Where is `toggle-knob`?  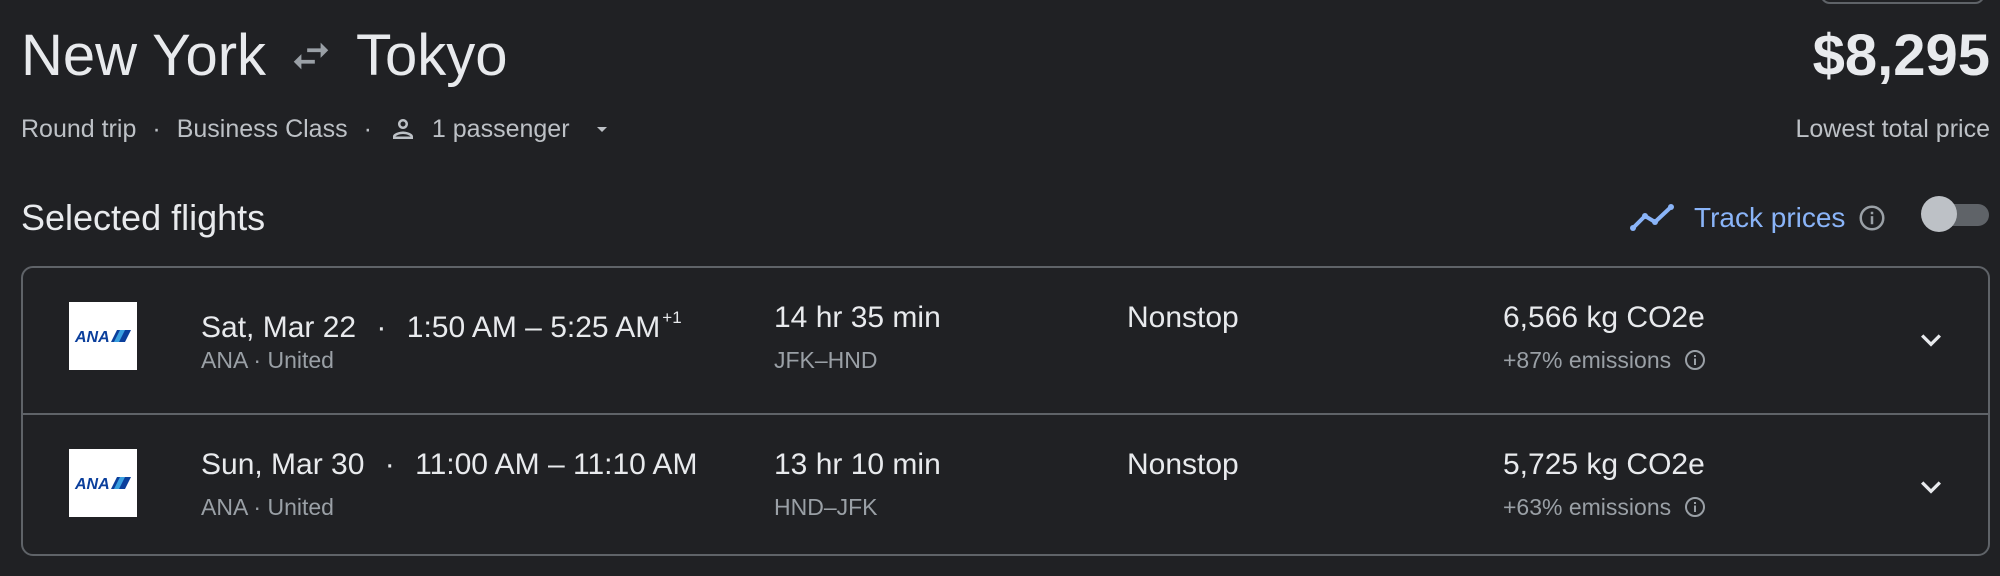
toggle-knob is located at coordinates (1939, 214).